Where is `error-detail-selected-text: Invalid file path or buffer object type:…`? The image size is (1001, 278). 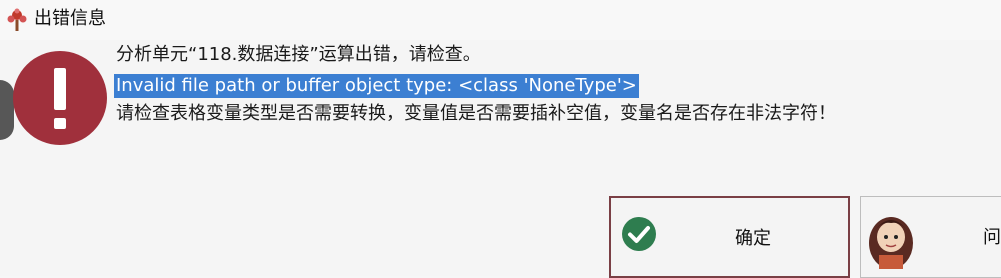 error-detail-selected-text: Invalid file path or buffer object type:… is located at coordinates (376, 86).